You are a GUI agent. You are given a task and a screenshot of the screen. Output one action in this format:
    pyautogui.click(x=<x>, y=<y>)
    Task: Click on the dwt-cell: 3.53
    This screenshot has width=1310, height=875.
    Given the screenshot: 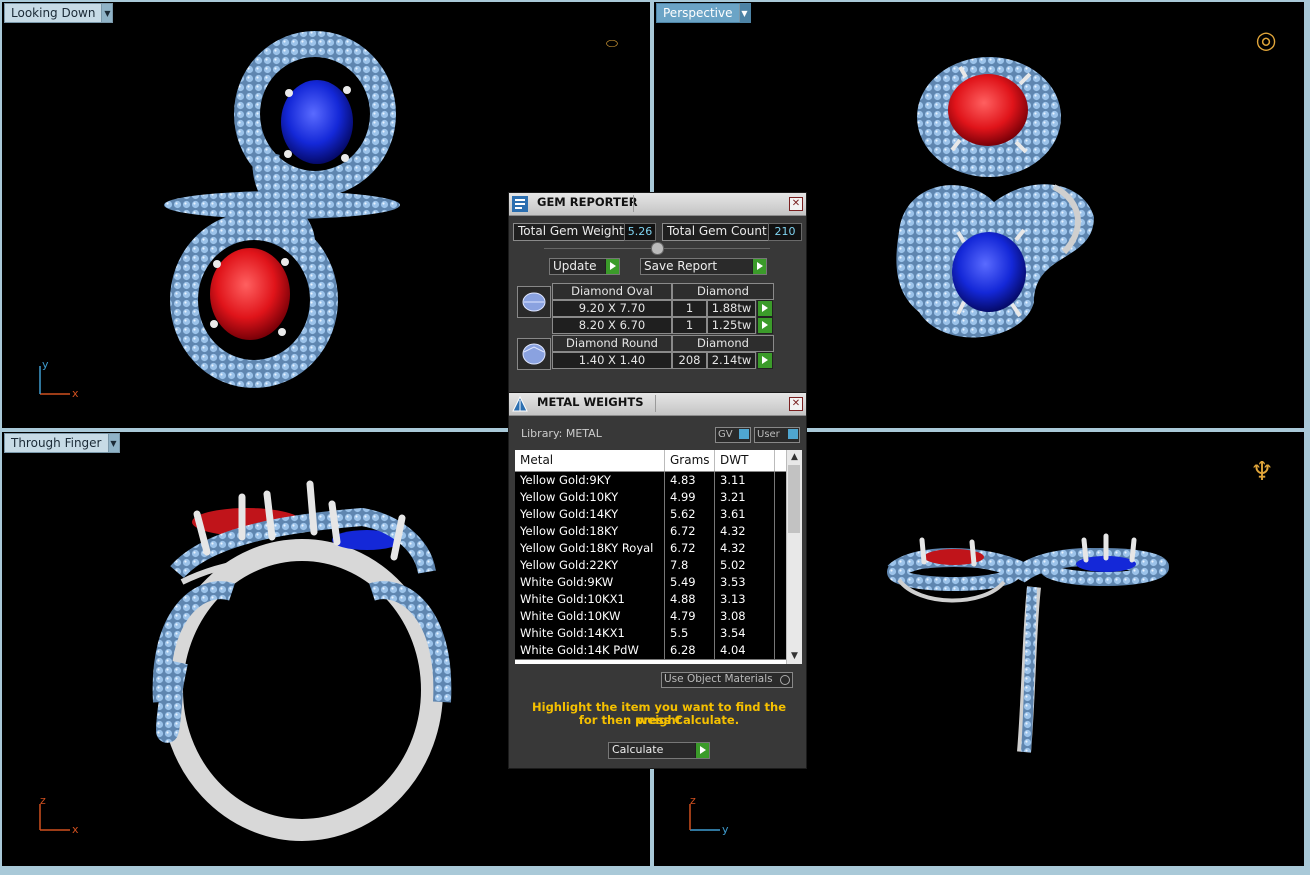 What is the action you would take?
    pyautogui.click(x=745, y=582)
    